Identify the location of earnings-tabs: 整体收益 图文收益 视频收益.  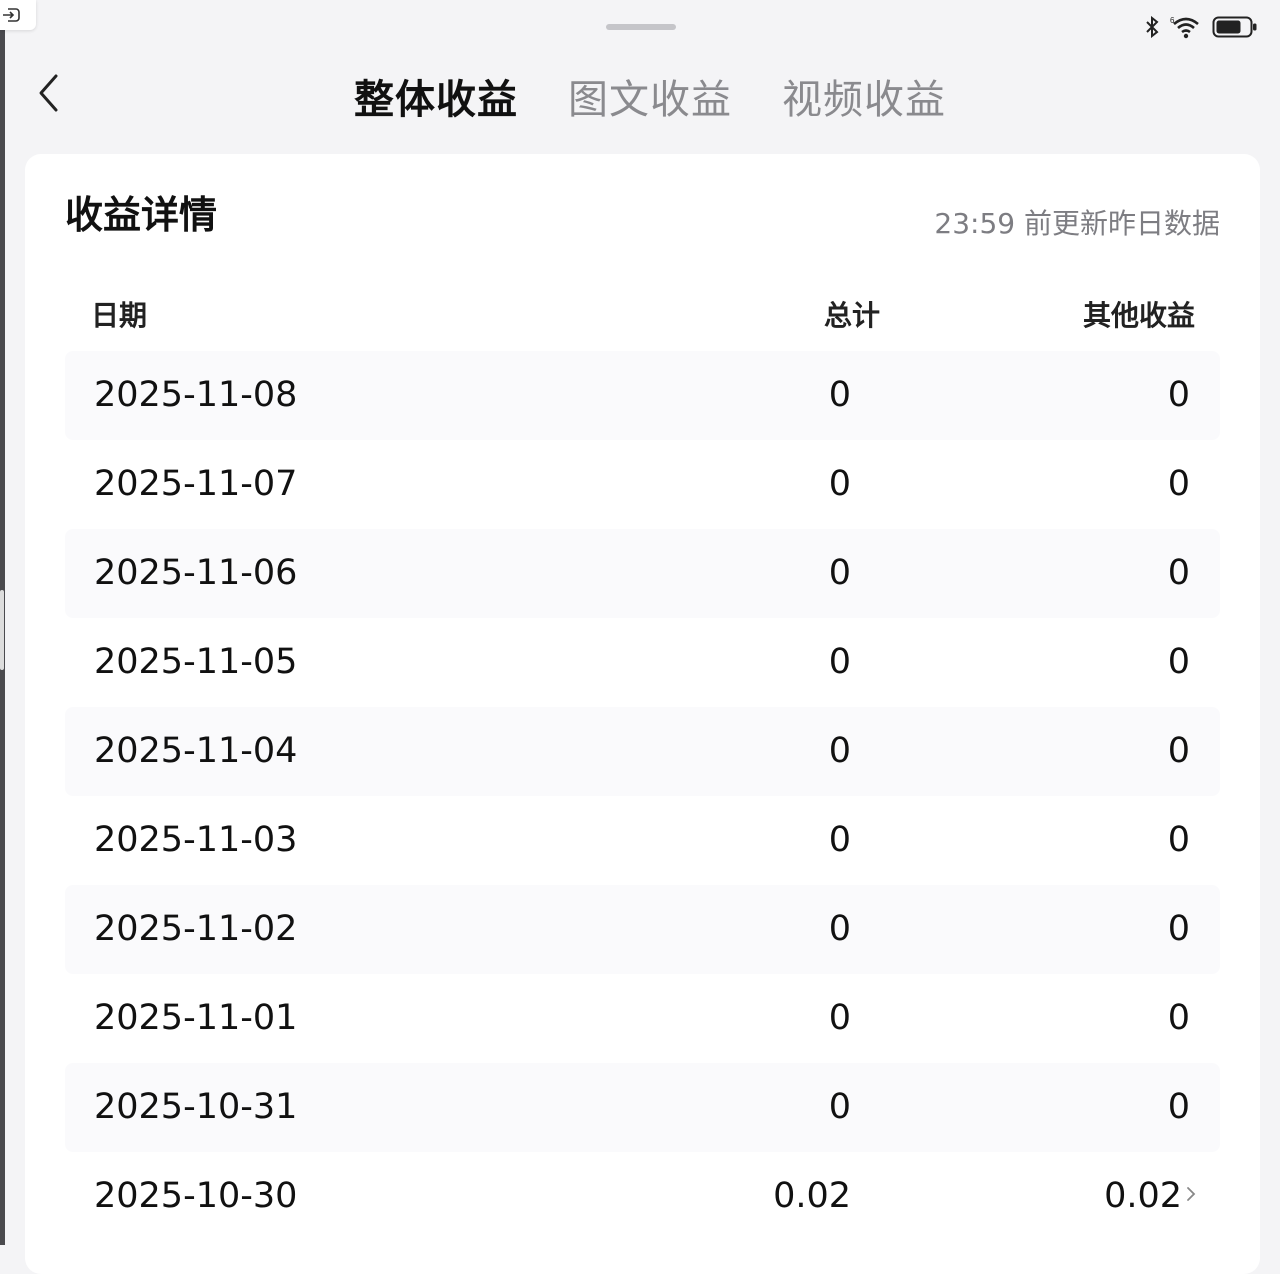
(640, 100).